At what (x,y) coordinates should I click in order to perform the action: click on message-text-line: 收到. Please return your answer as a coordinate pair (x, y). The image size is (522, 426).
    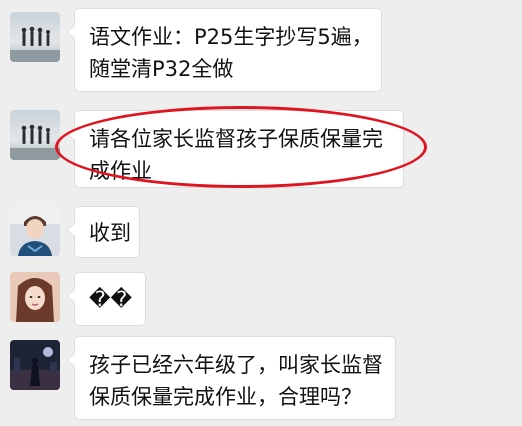
    Looking at the image, I should click on (110, 233).